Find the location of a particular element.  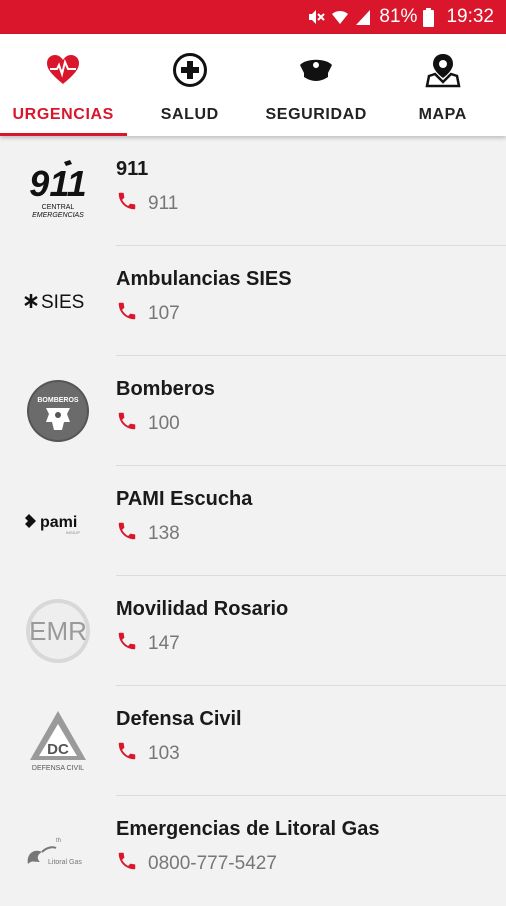

phone-link: 103 is located at coordinates (148, 753).